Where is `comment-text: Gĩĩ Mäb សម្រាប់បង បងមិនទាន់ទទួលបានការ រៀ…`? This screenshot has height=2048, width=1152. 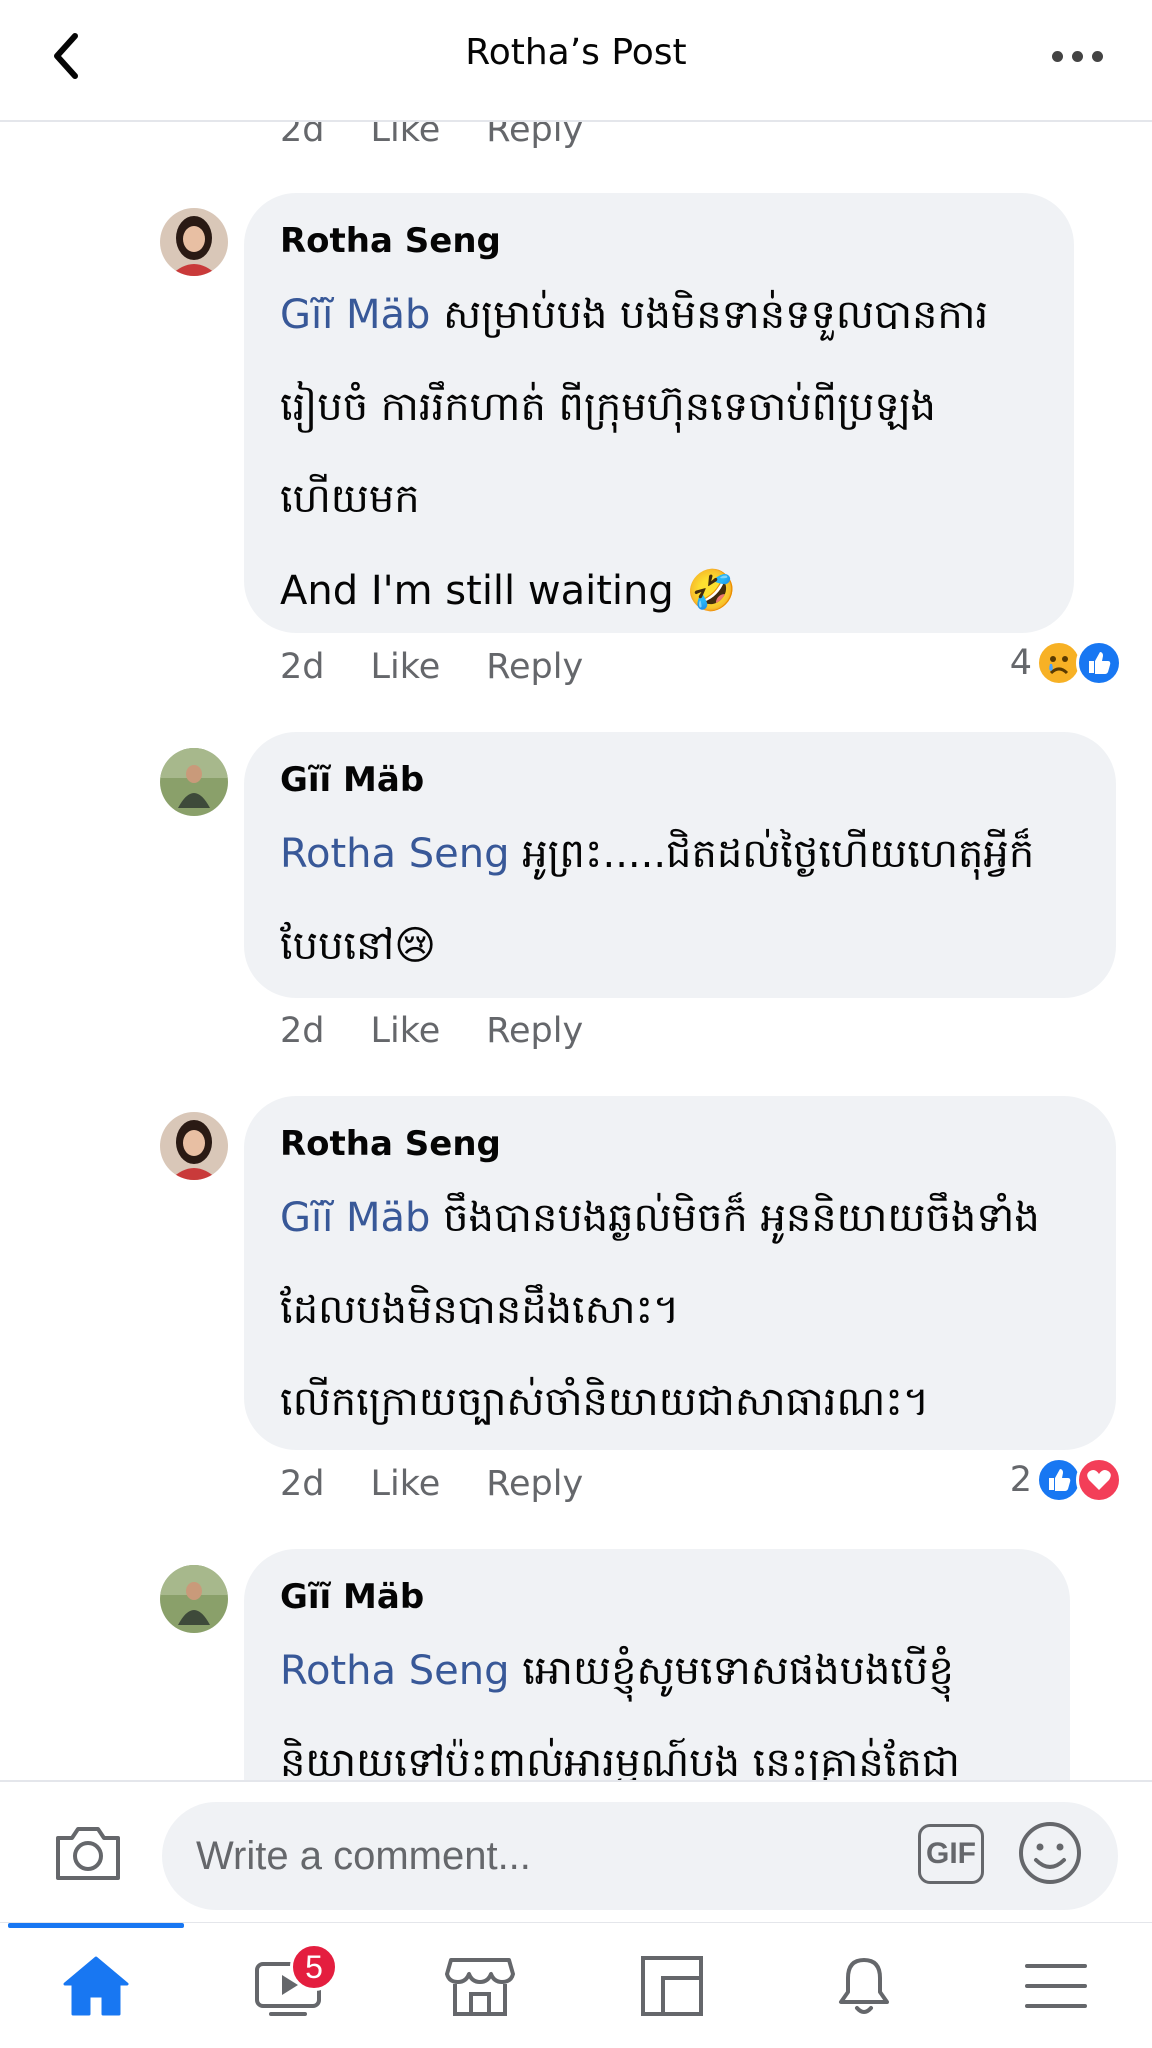 comment-text: Gĩĩ Mäb សម្រាប់បង បងមិនទាន់ទទួលបានការ រៀ… is located at coordinates (660, 453).